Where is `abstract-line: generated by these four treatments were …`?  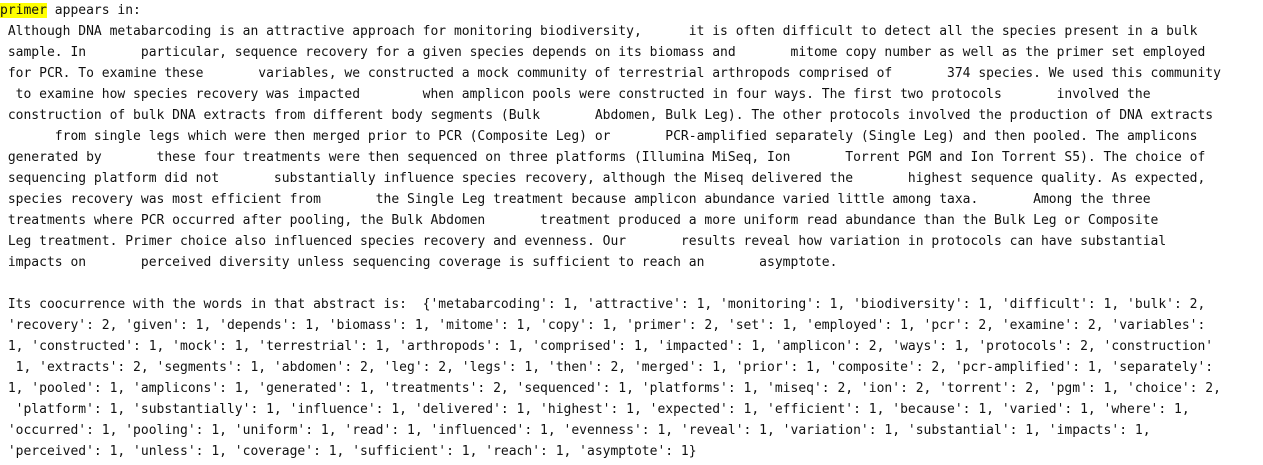
abstract-line: generated by these four treatments were … is located at coordinates (603, 157).